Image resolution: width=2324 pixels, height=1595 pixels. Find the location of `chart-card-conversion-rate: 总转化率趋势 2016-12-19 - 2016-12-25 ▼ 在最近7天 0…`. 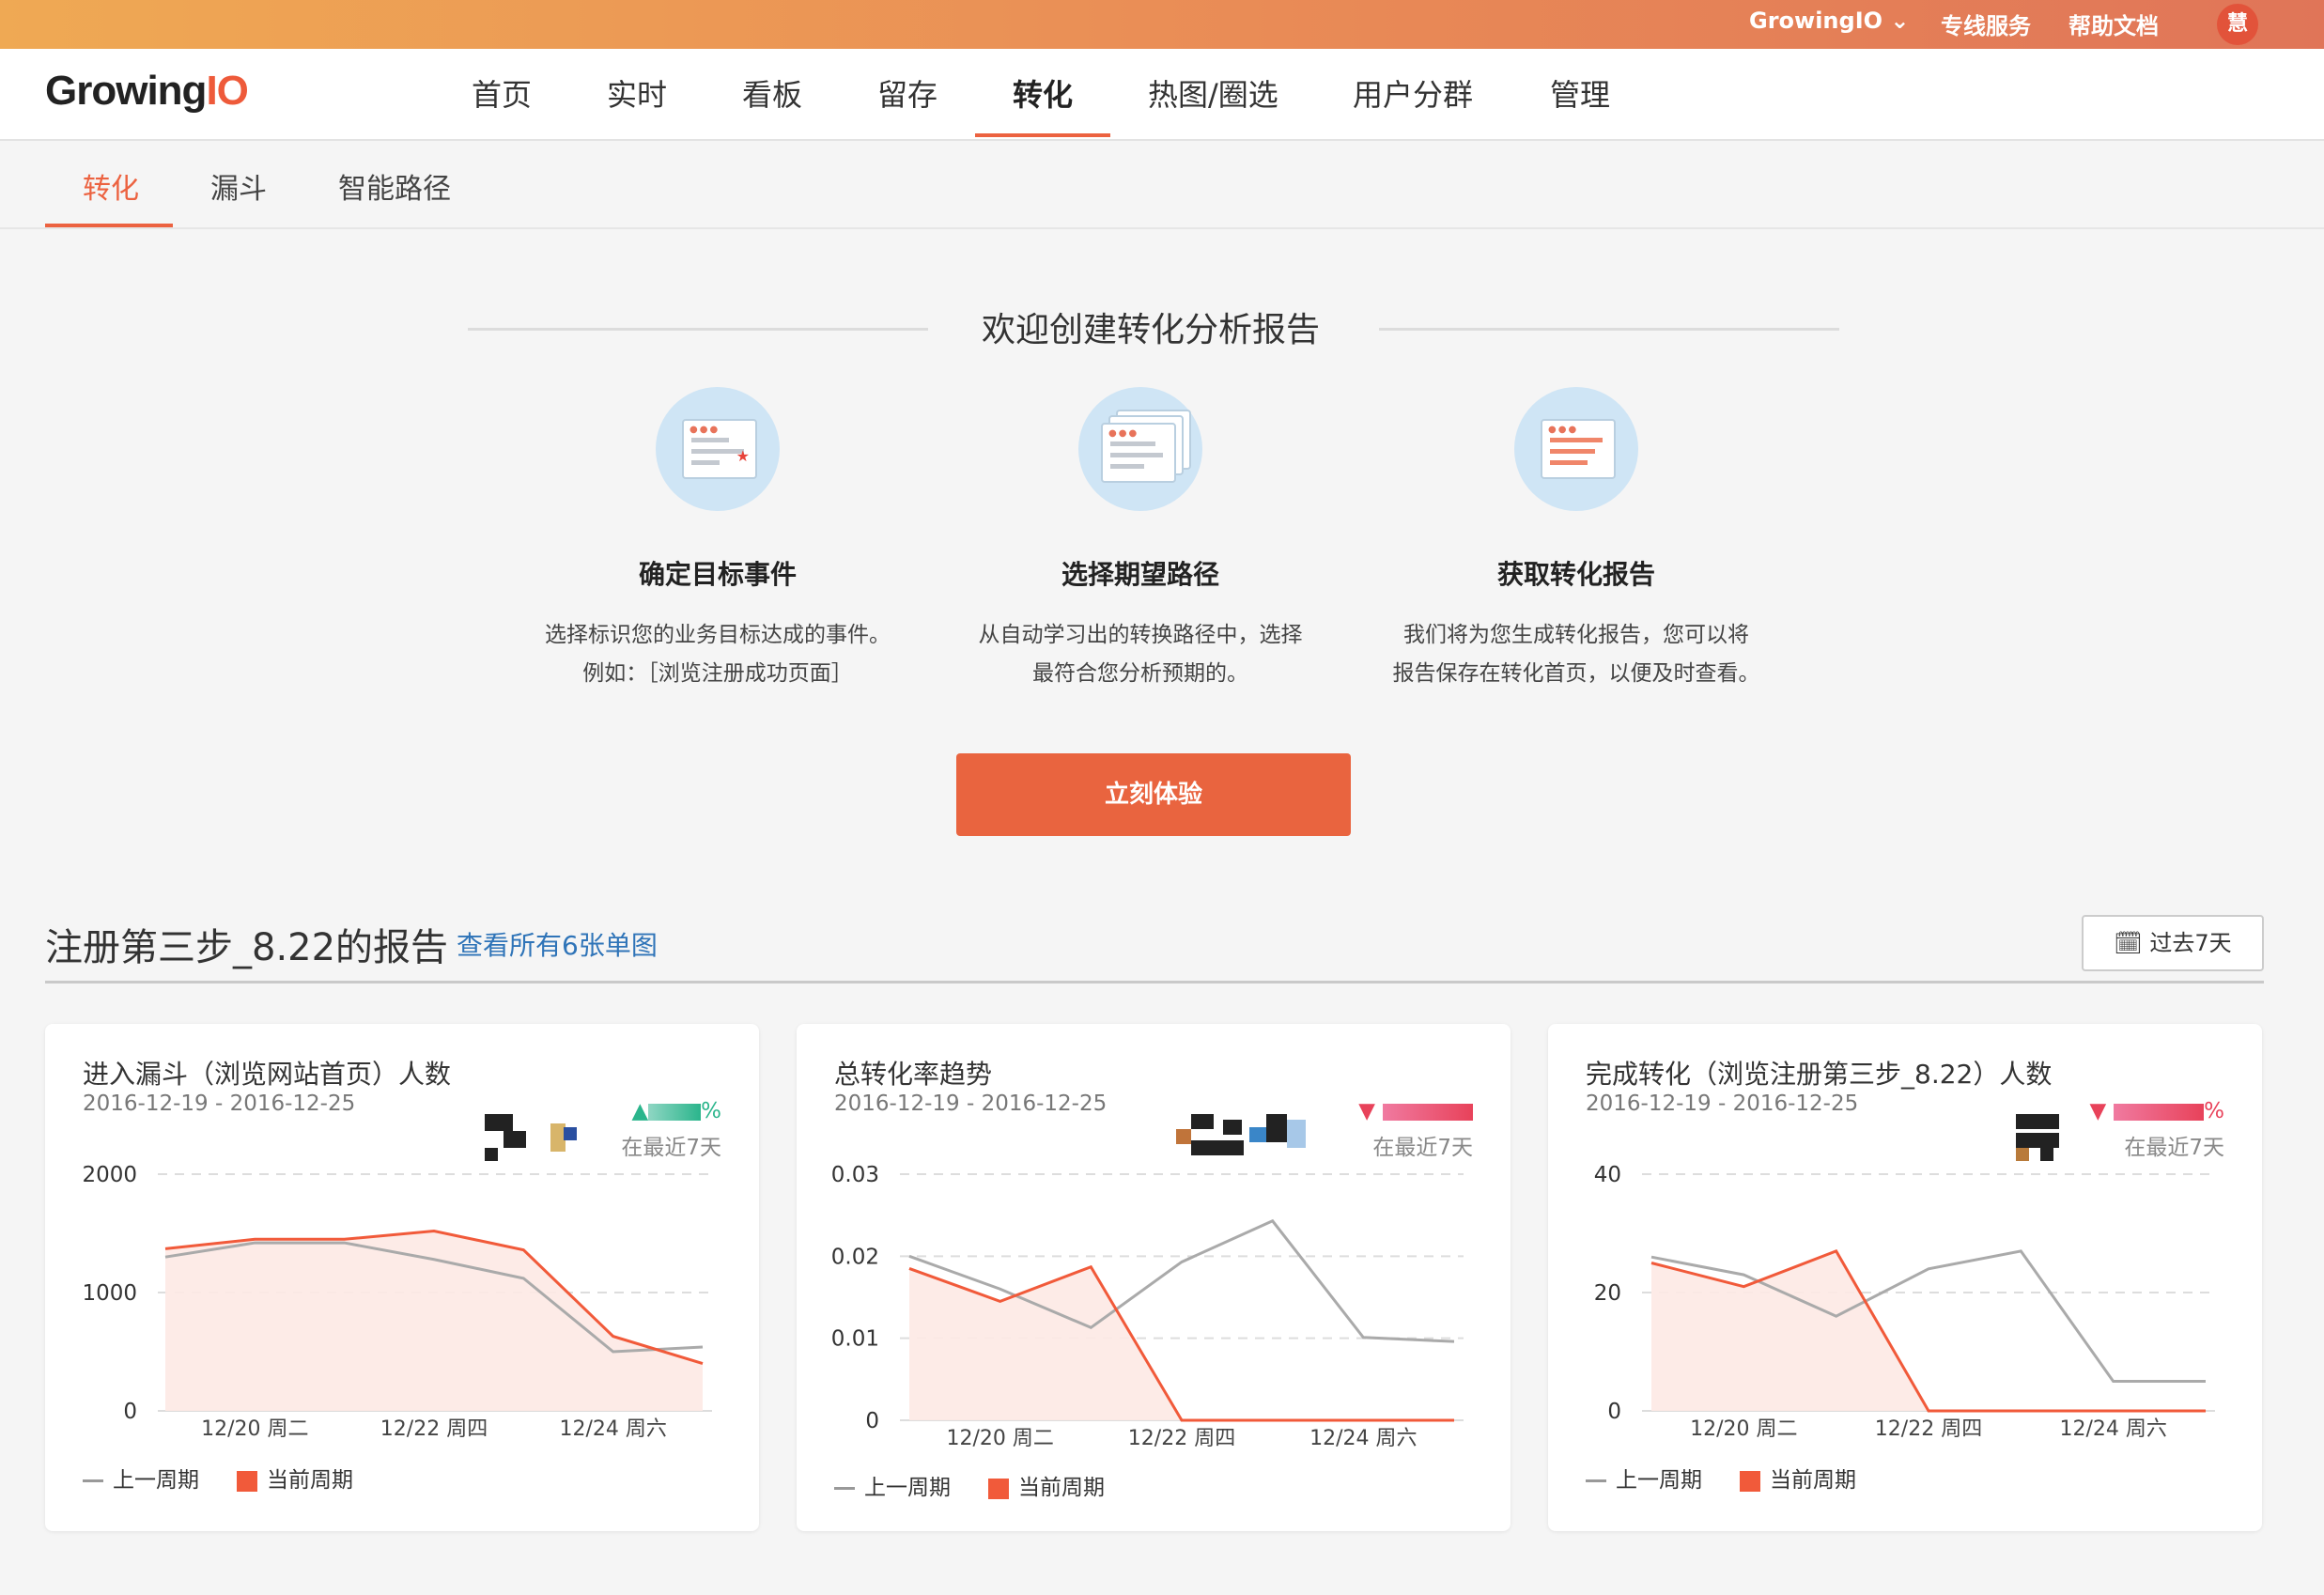

chart-card-conversion-rate: 总转化率趋势 2016-12-19 - 2016-12-25 ▼ 在最近7天 0… is located at coordinates (1154, 1278).